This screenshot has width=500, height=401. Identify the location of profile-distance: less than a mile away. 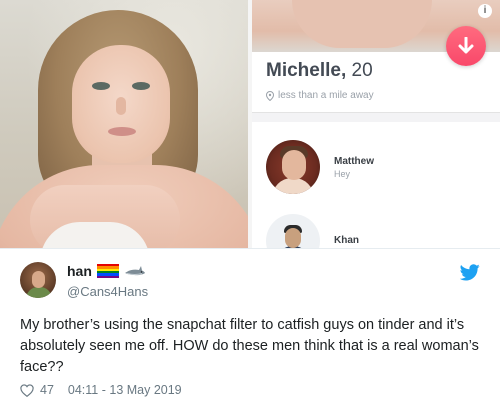
(320, 95).